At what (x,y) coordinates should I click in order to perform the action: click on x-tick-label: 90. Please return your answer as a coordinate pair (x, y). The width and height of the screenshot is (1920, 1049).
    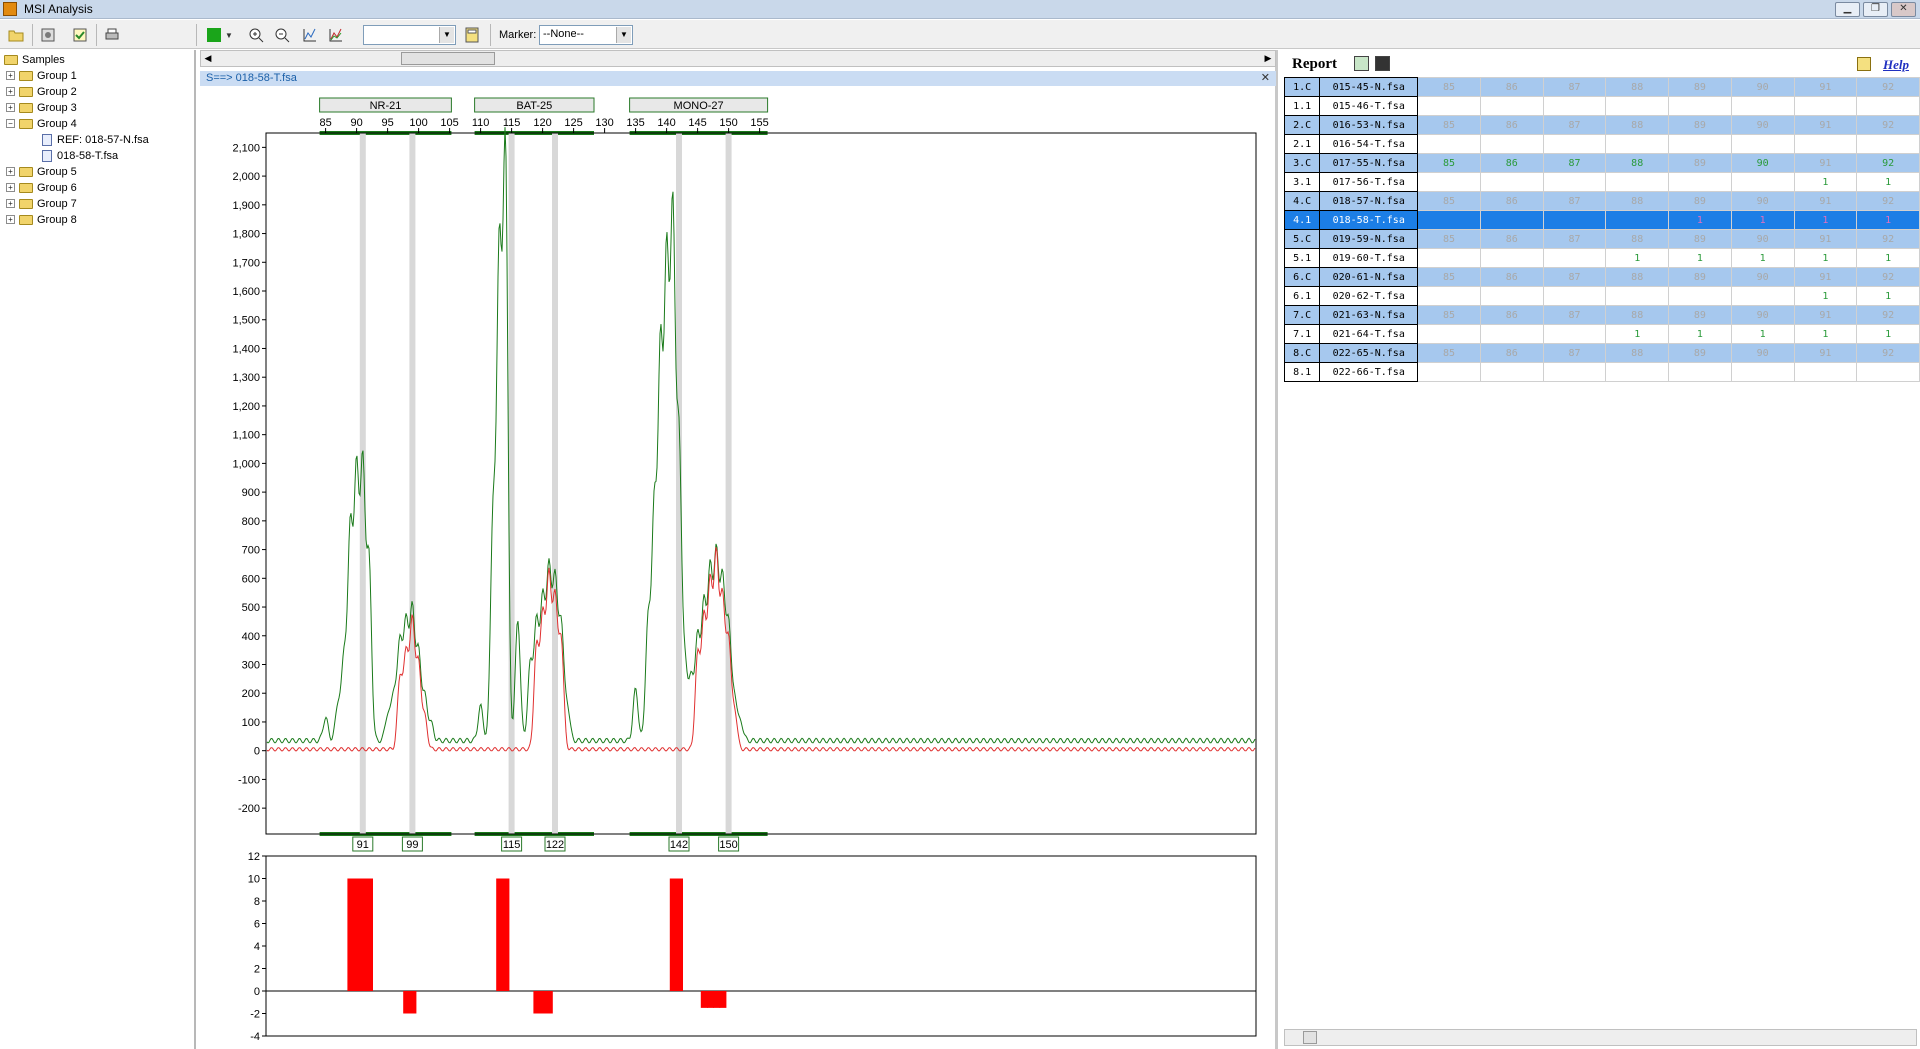
    Looking at the image, I should click on (356, 123).